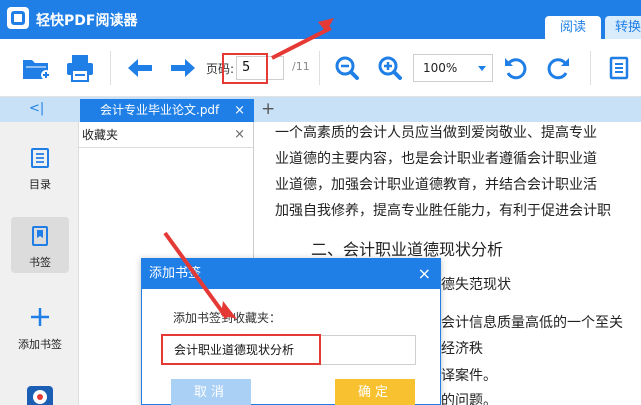 This screenshot has height=405, width=641. What do you see at coordinates (390, 68) in the screenshot?
I see `zoom-in-icon` at bounding box center [390, 68].